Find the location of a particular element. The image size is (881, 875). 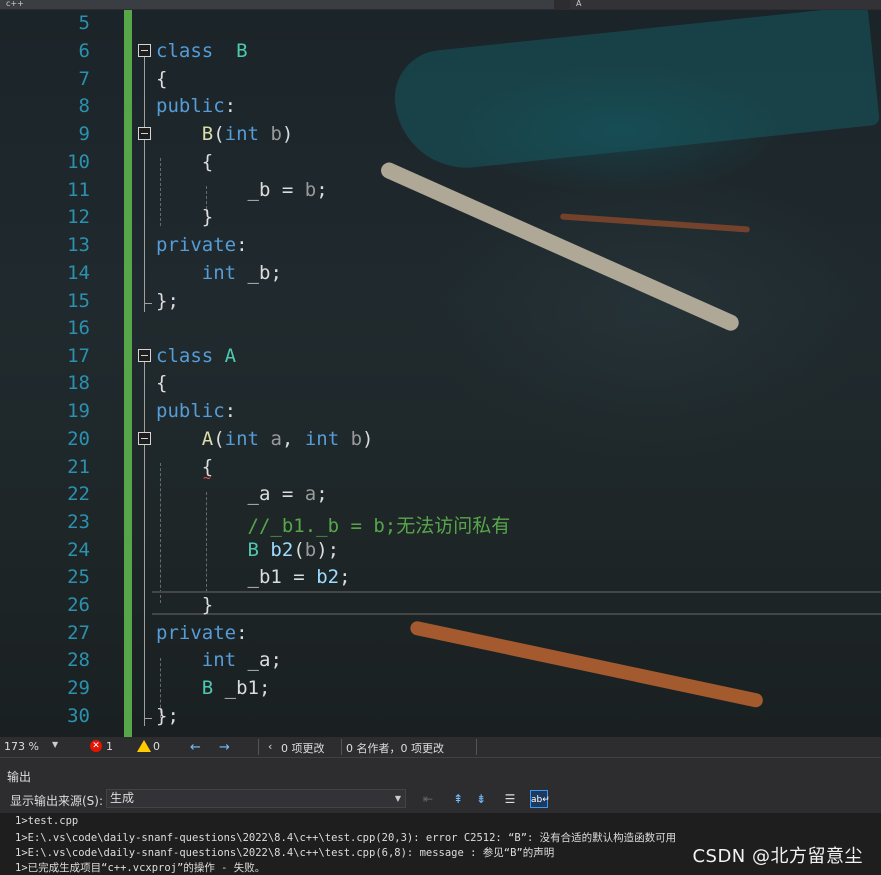

collapse-constructor-a-icon is located at coordinates (144, 438).